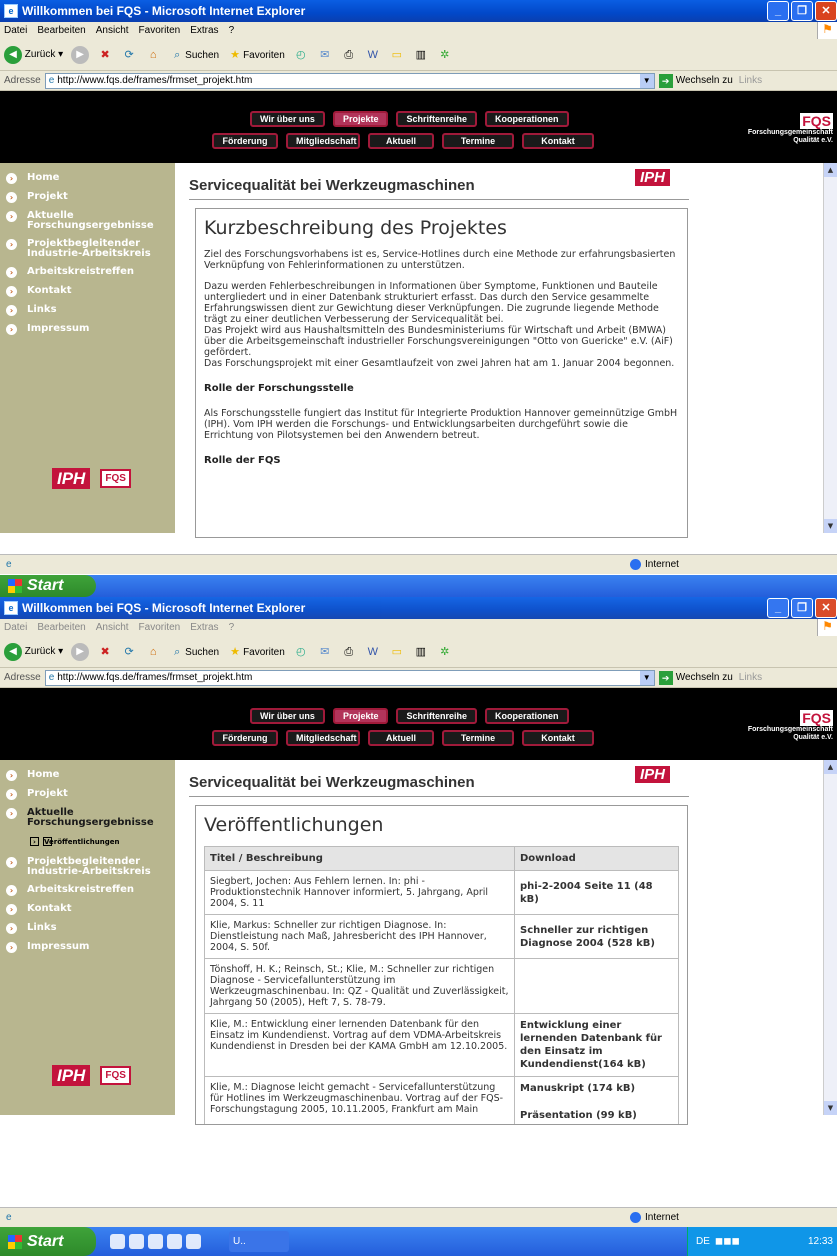  Describe the element at coordinates (301, 55) in the screenshot. I see `history-icon: ◴` at that location.